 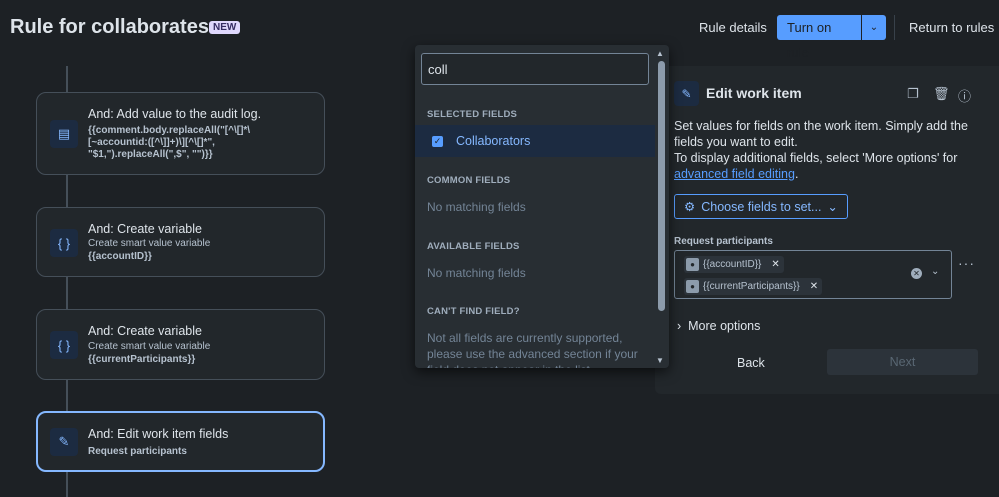 What do you see at coordinates (679, 326) in the screenshot?
I see `chevron-right-icon: ›` at bounding box center [679, 326].